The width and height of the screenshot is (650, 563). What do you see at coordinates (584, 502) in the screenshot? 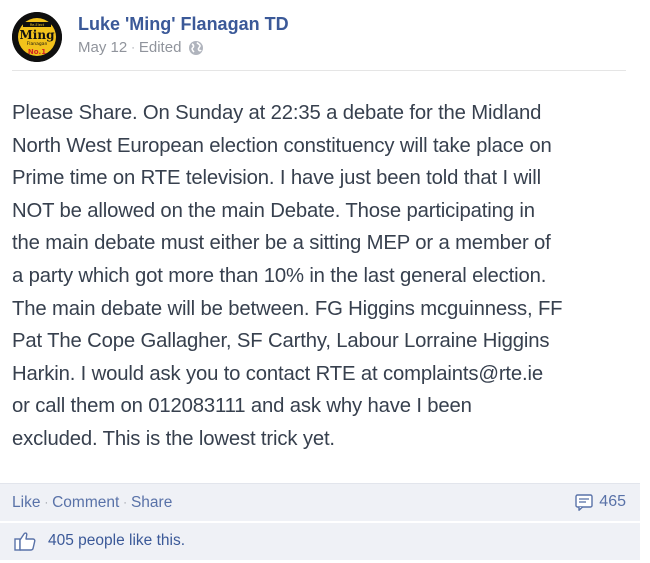
I see `comment-icon` at bounding box center [584, 502].